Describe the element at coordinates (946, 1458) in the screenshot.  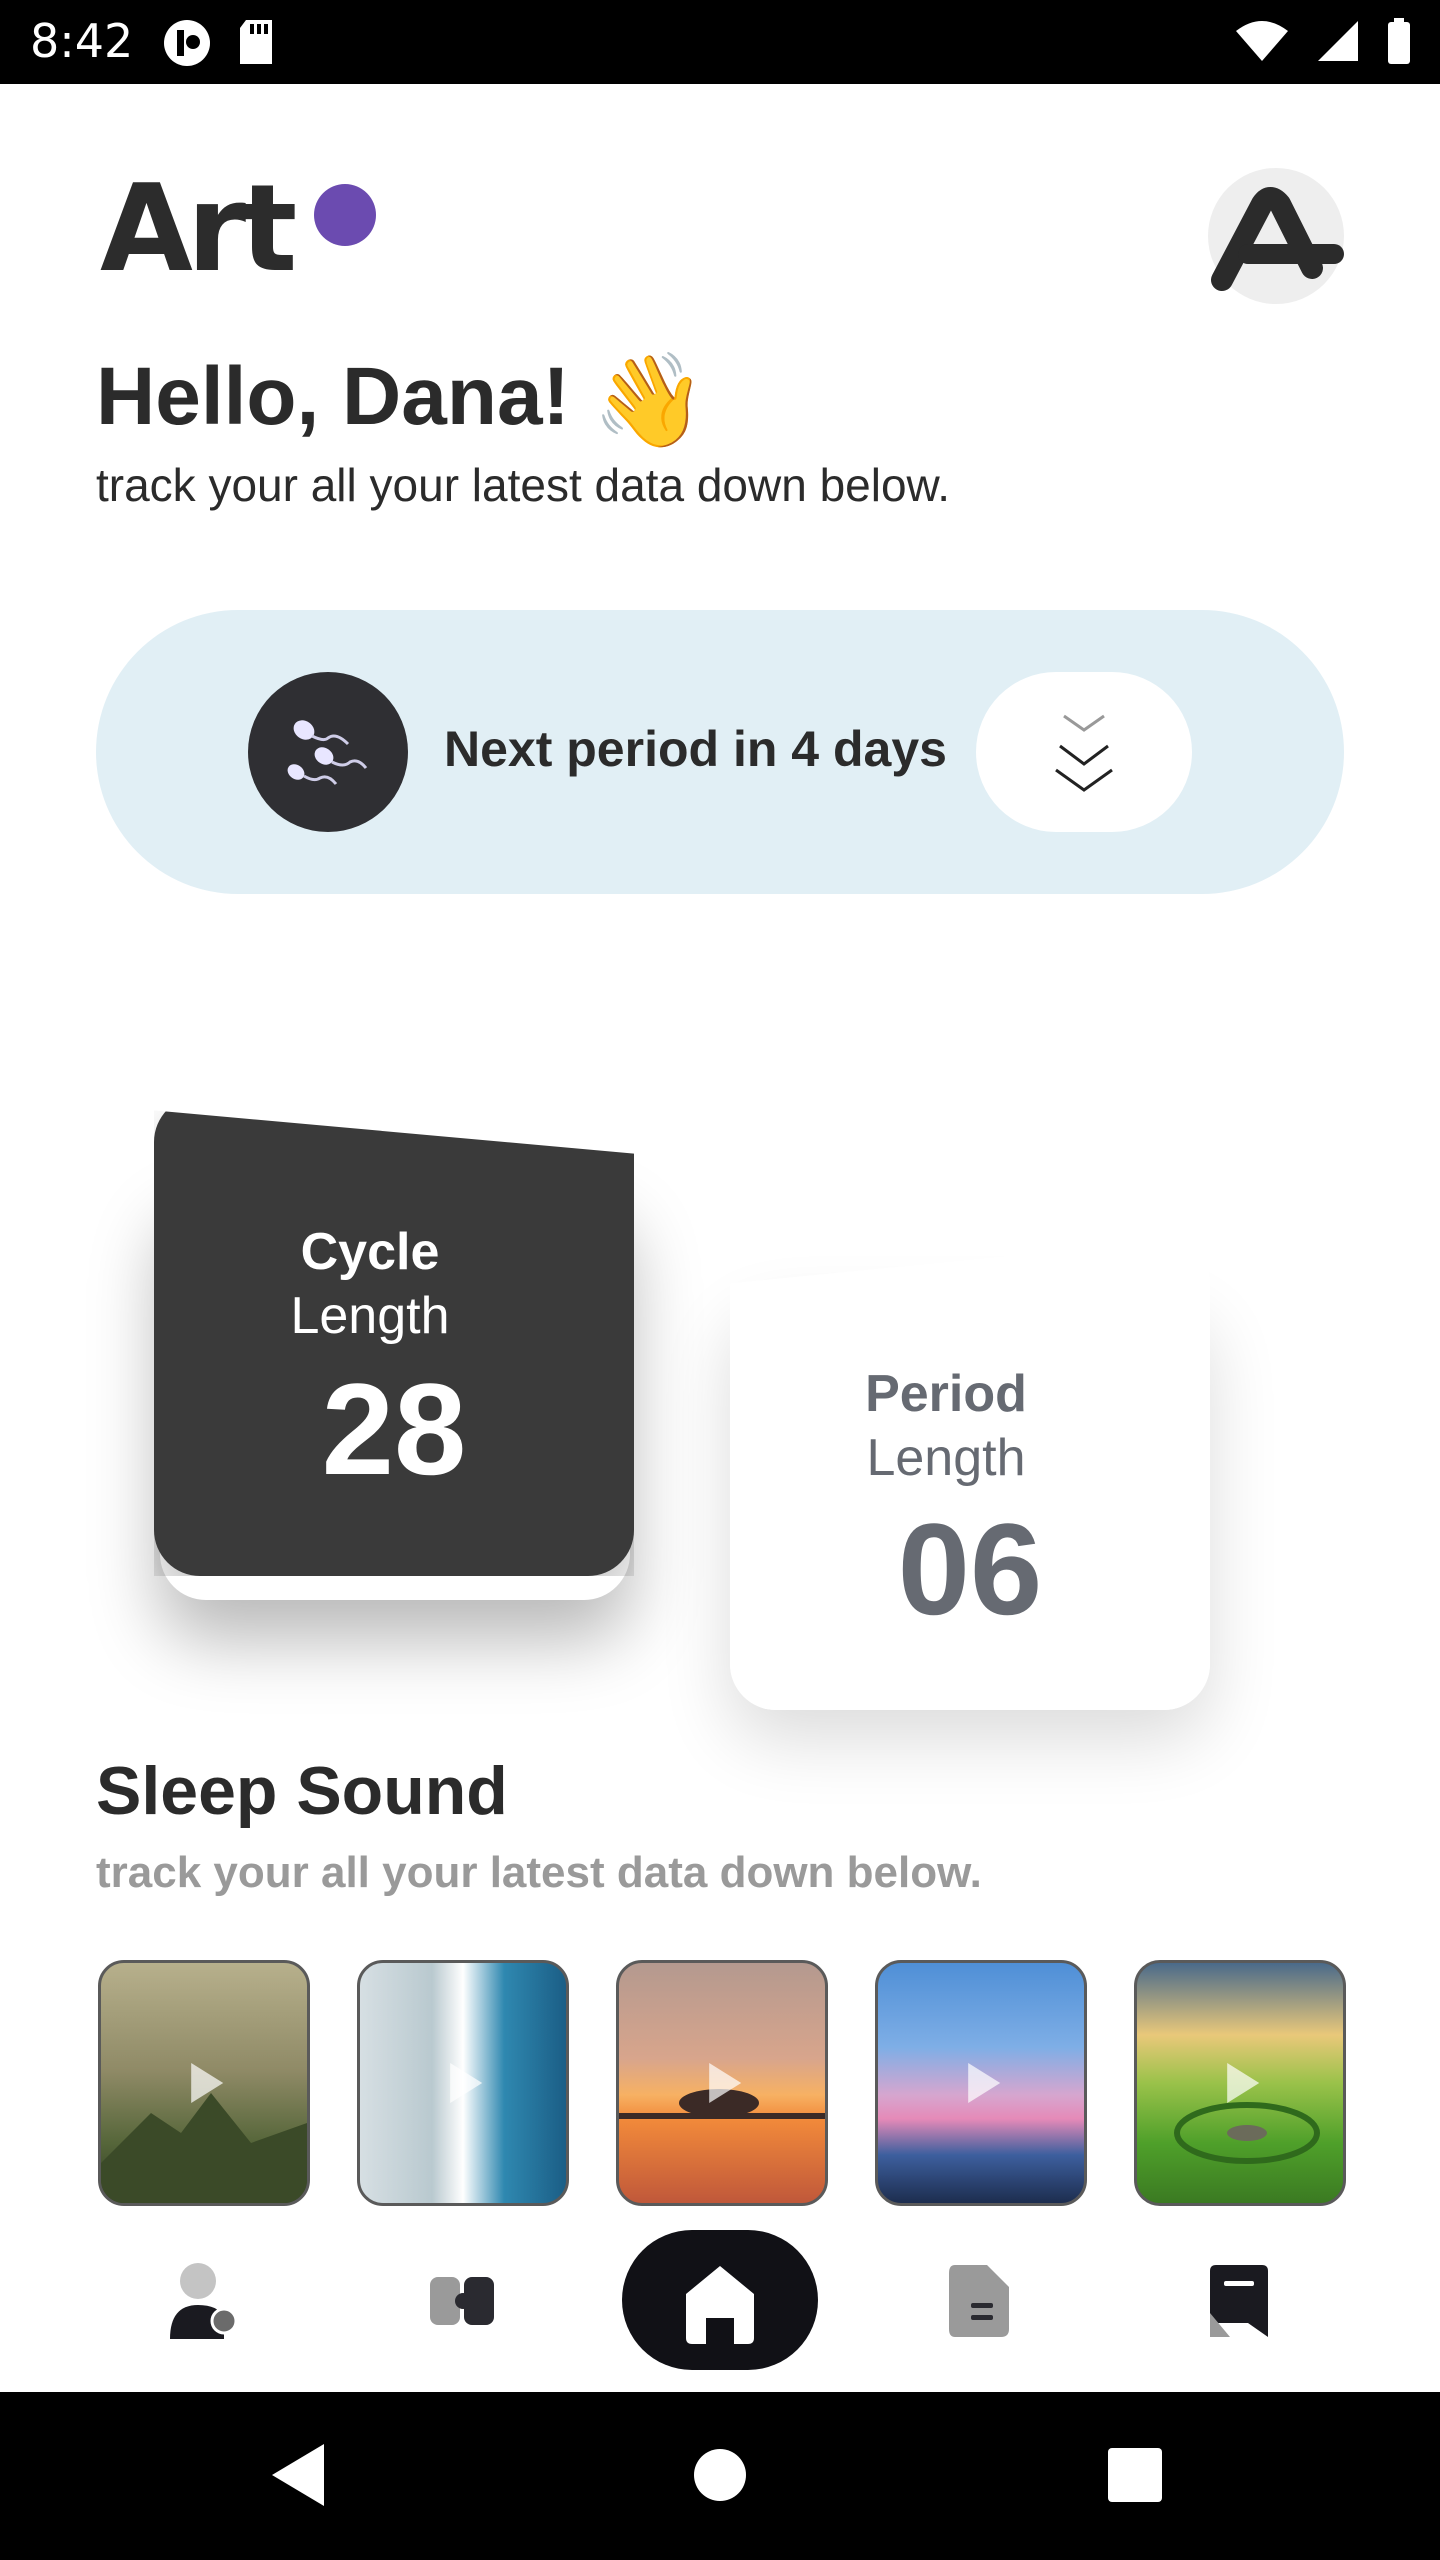
I see `period-subtitle: Length` at that location.